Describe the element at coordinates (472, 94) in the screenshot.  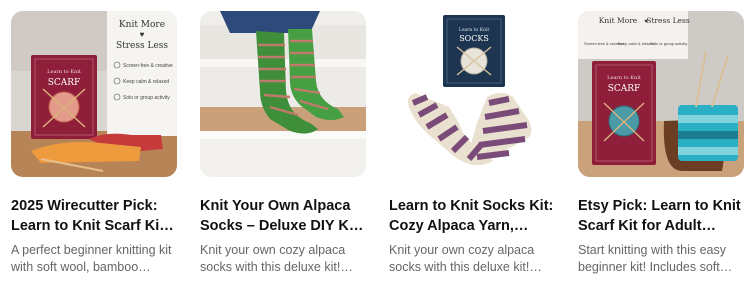
I see `product-image: Learn to Knit SOCKS` at that location.